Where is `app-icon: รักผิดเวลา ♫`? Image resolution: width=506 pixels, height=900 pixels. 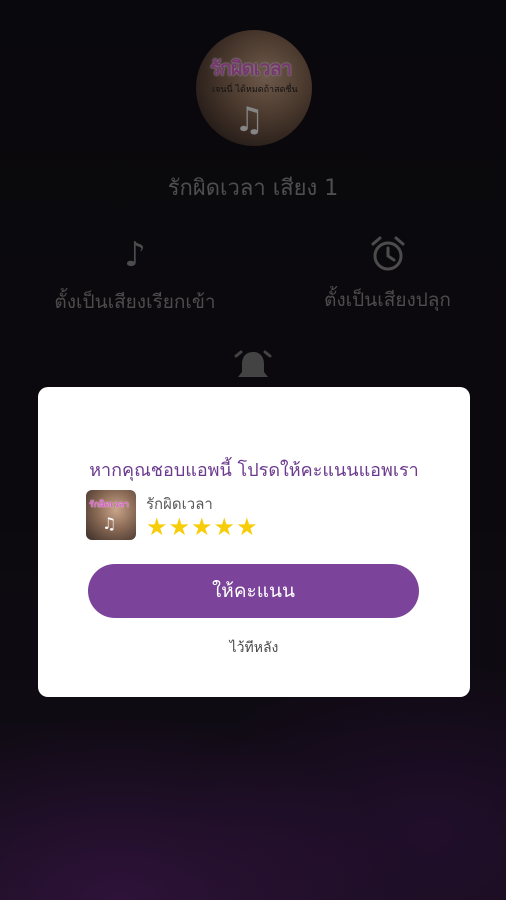 app-icon: รักผิดเวลา ♫ is located at coordinates (111, 515).